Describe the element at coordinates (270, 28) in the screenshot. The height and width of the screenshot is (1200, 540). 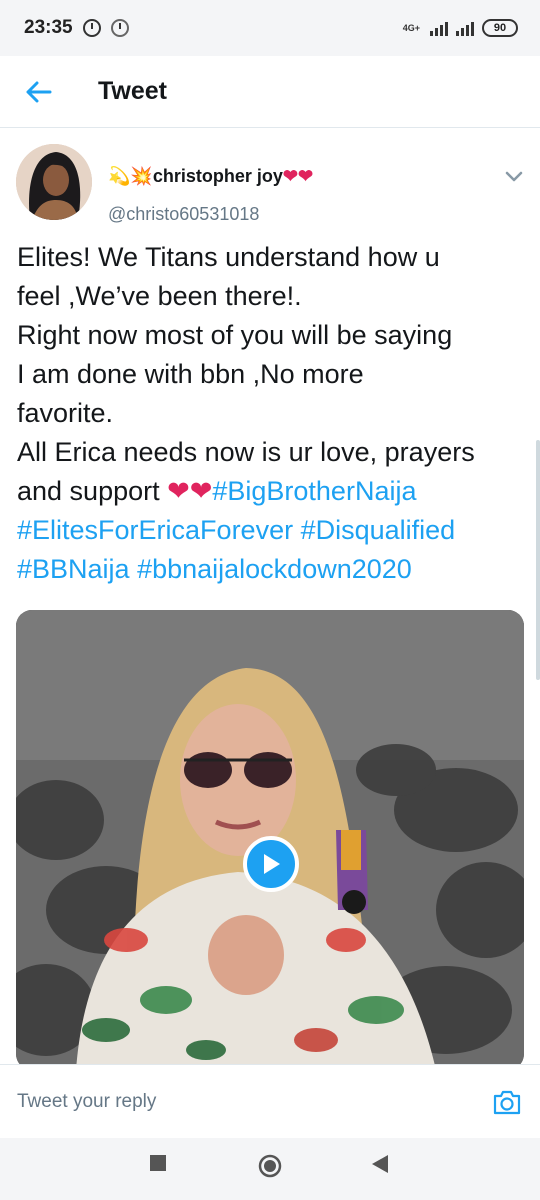
I see `status-bar: 23:35 4G+ 90` at that location.